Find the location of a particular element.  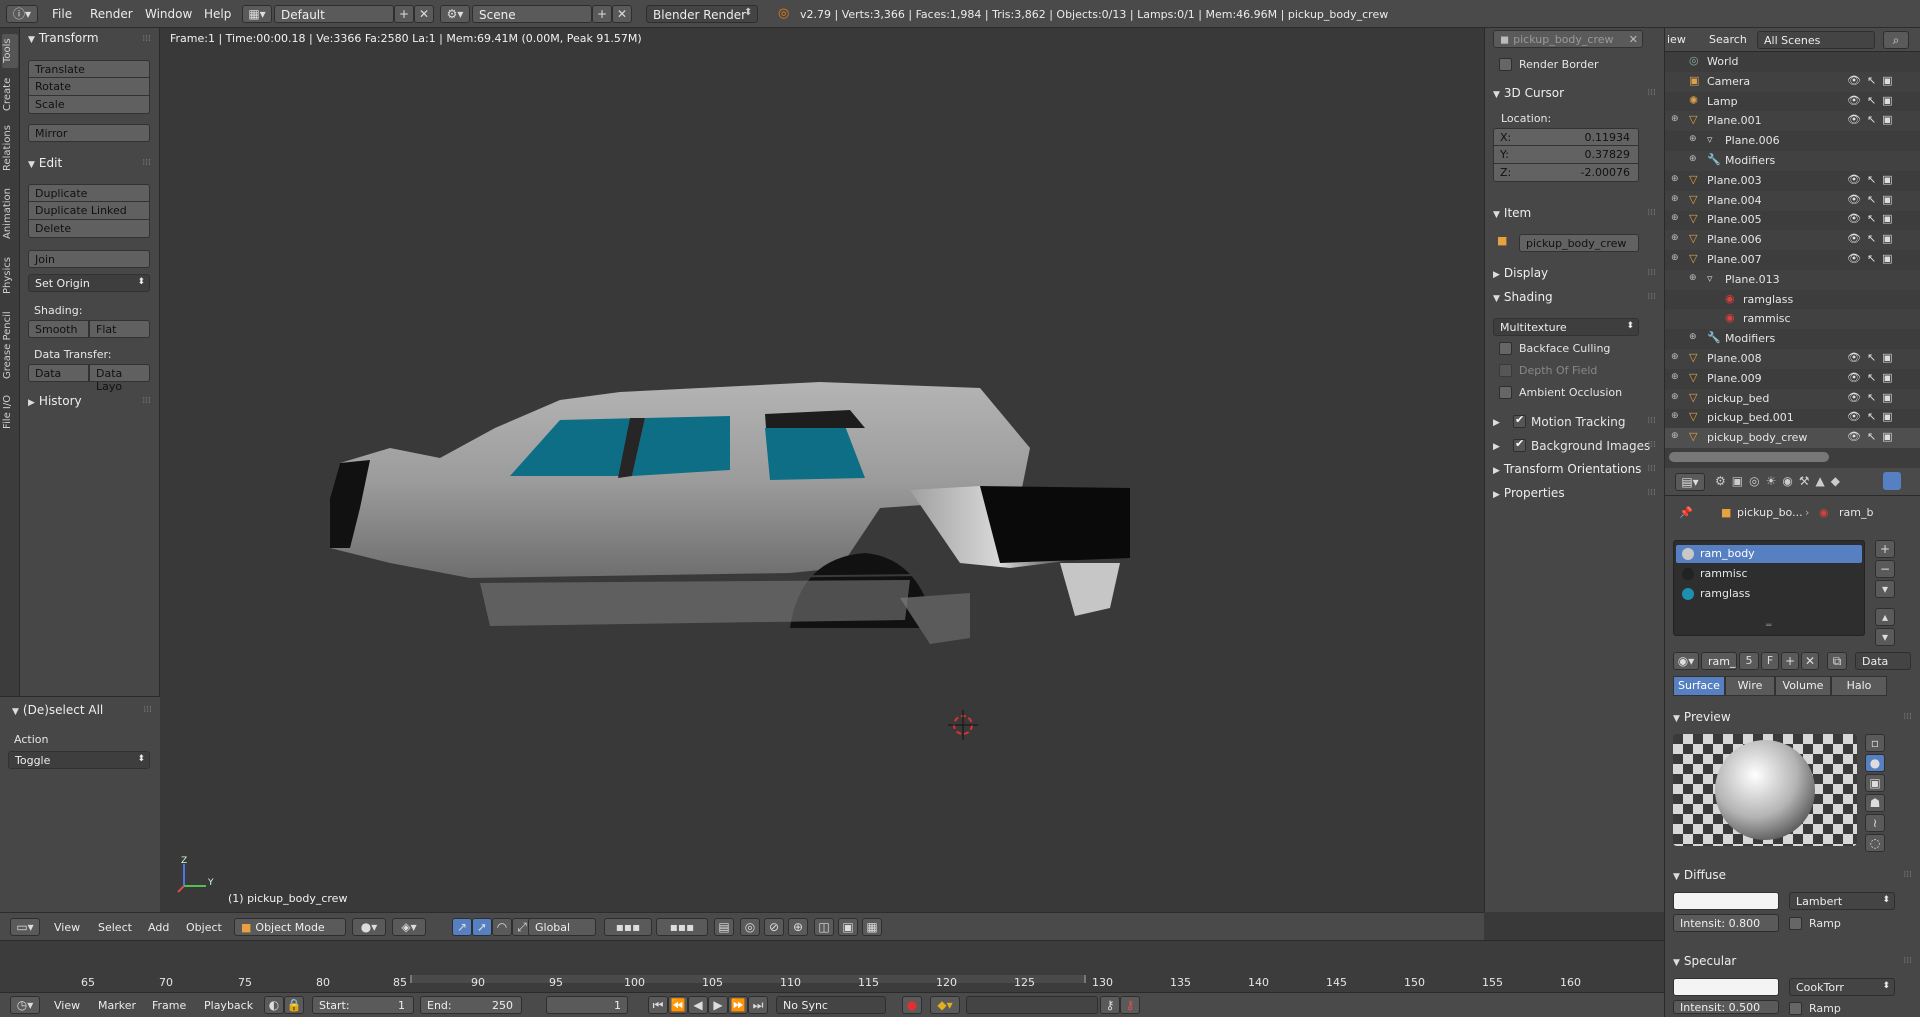

jump-start-icon: ⏮ is located at coordinates (658, 1005).